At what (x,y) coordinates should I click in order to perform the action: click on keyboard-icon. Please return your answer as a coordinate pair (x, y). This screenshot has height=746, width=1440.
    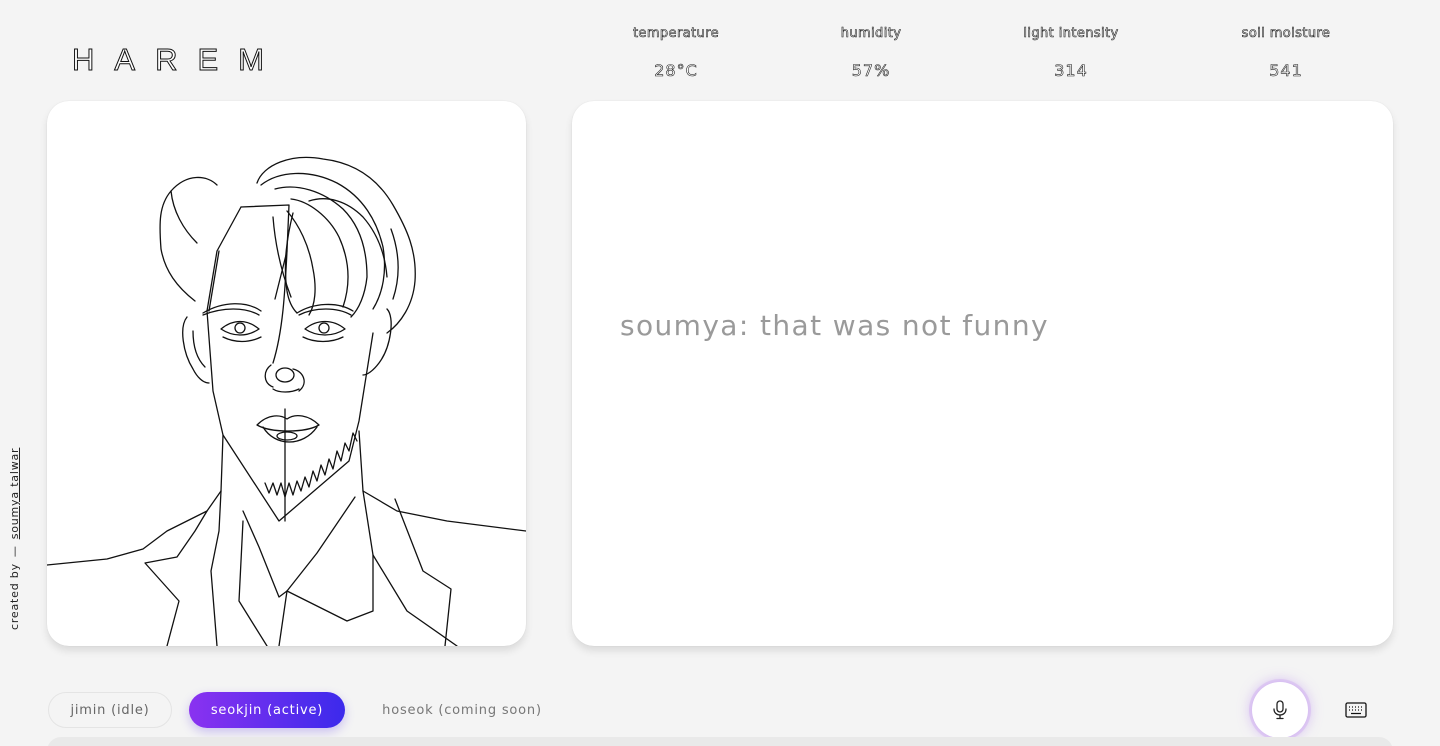
    Looking at the image, I should click on (1356, 710).